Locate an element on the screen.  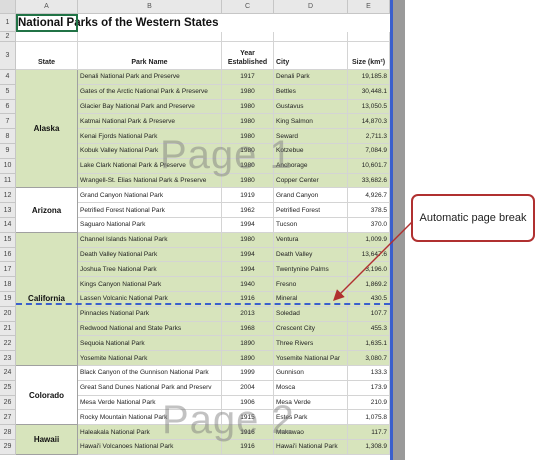
page-break-callout: Automatic page break is located at coordinates (473, 218).